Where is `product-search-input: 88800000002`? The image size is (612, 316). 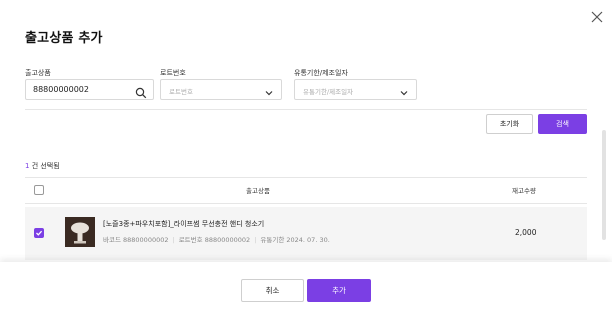
product-search-input: 88800000002 is located at coordinates (89, 89).